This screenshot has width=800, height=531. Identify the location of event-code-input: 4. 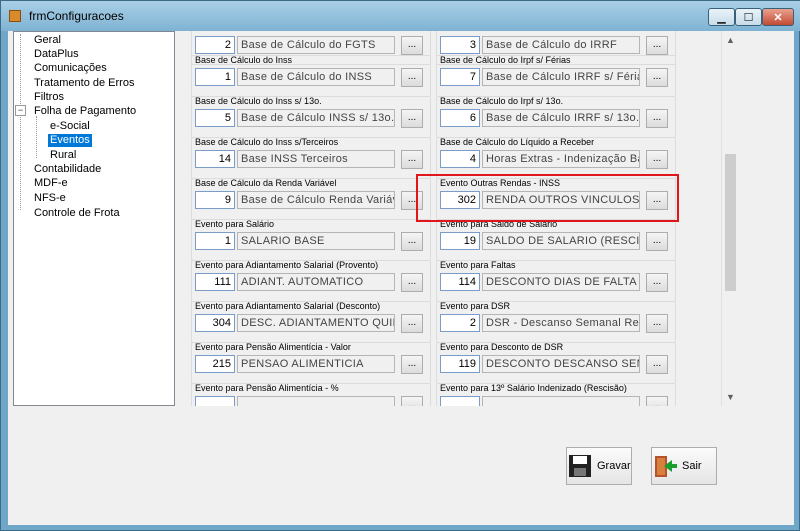
(460, 159).